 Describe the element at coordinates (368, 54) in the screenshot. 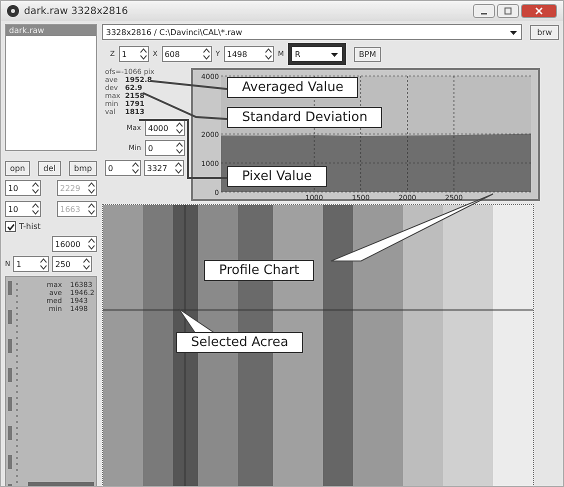

I see `bpm-button: BPM` at that location.